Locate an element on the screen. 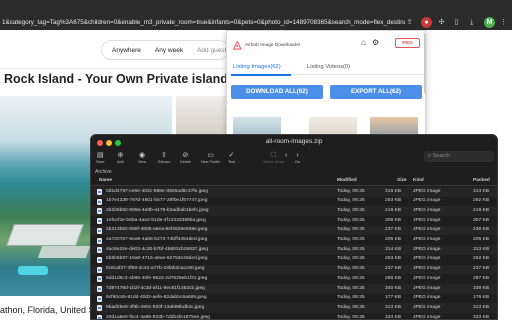  toolbar-item: ⊕ Add is located at coordinates (120, 157).